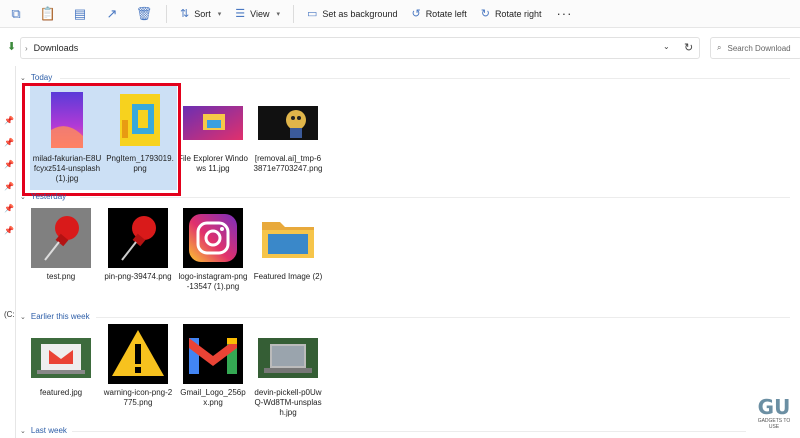 The image size is (800, 438). I want to click on group-header-last-week: ⌄ Last week, so click(43, 430).